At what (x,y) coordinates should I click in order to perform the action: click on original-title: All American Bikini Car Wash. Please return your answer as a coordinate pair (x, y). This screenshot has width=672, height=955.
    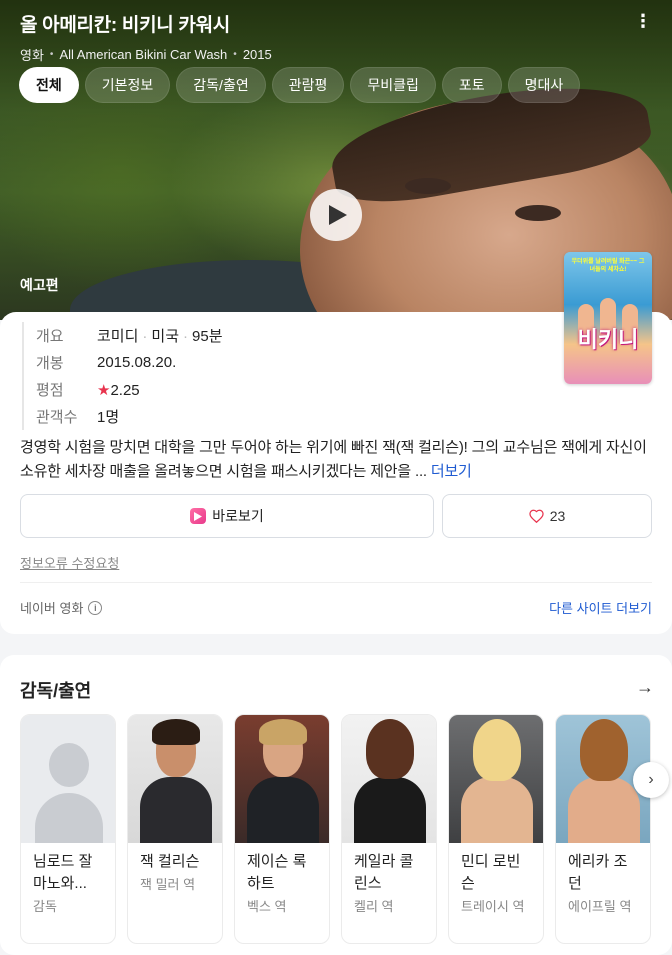
    Looking at the image, I should click on (143, 54).